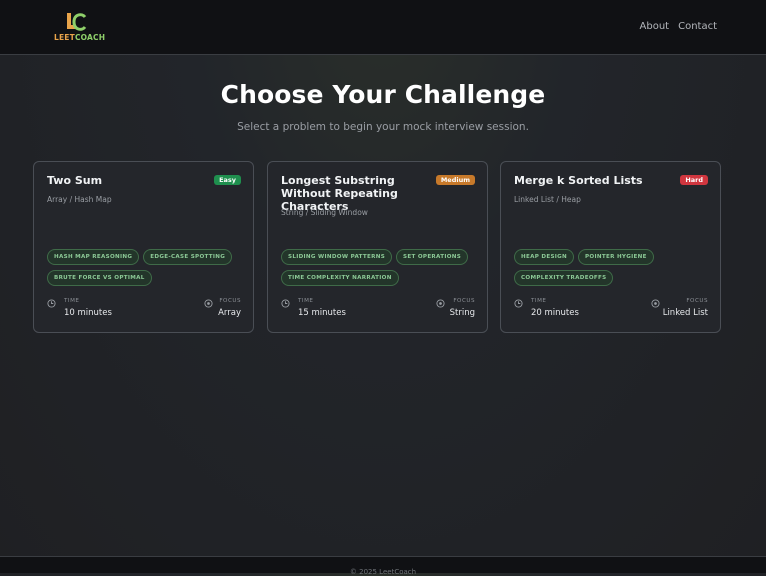 The image size is (766, 576). Describe the element at coordinates (455, 180) in the screenshot. I see `difficulty-badge: Medium` at that location.